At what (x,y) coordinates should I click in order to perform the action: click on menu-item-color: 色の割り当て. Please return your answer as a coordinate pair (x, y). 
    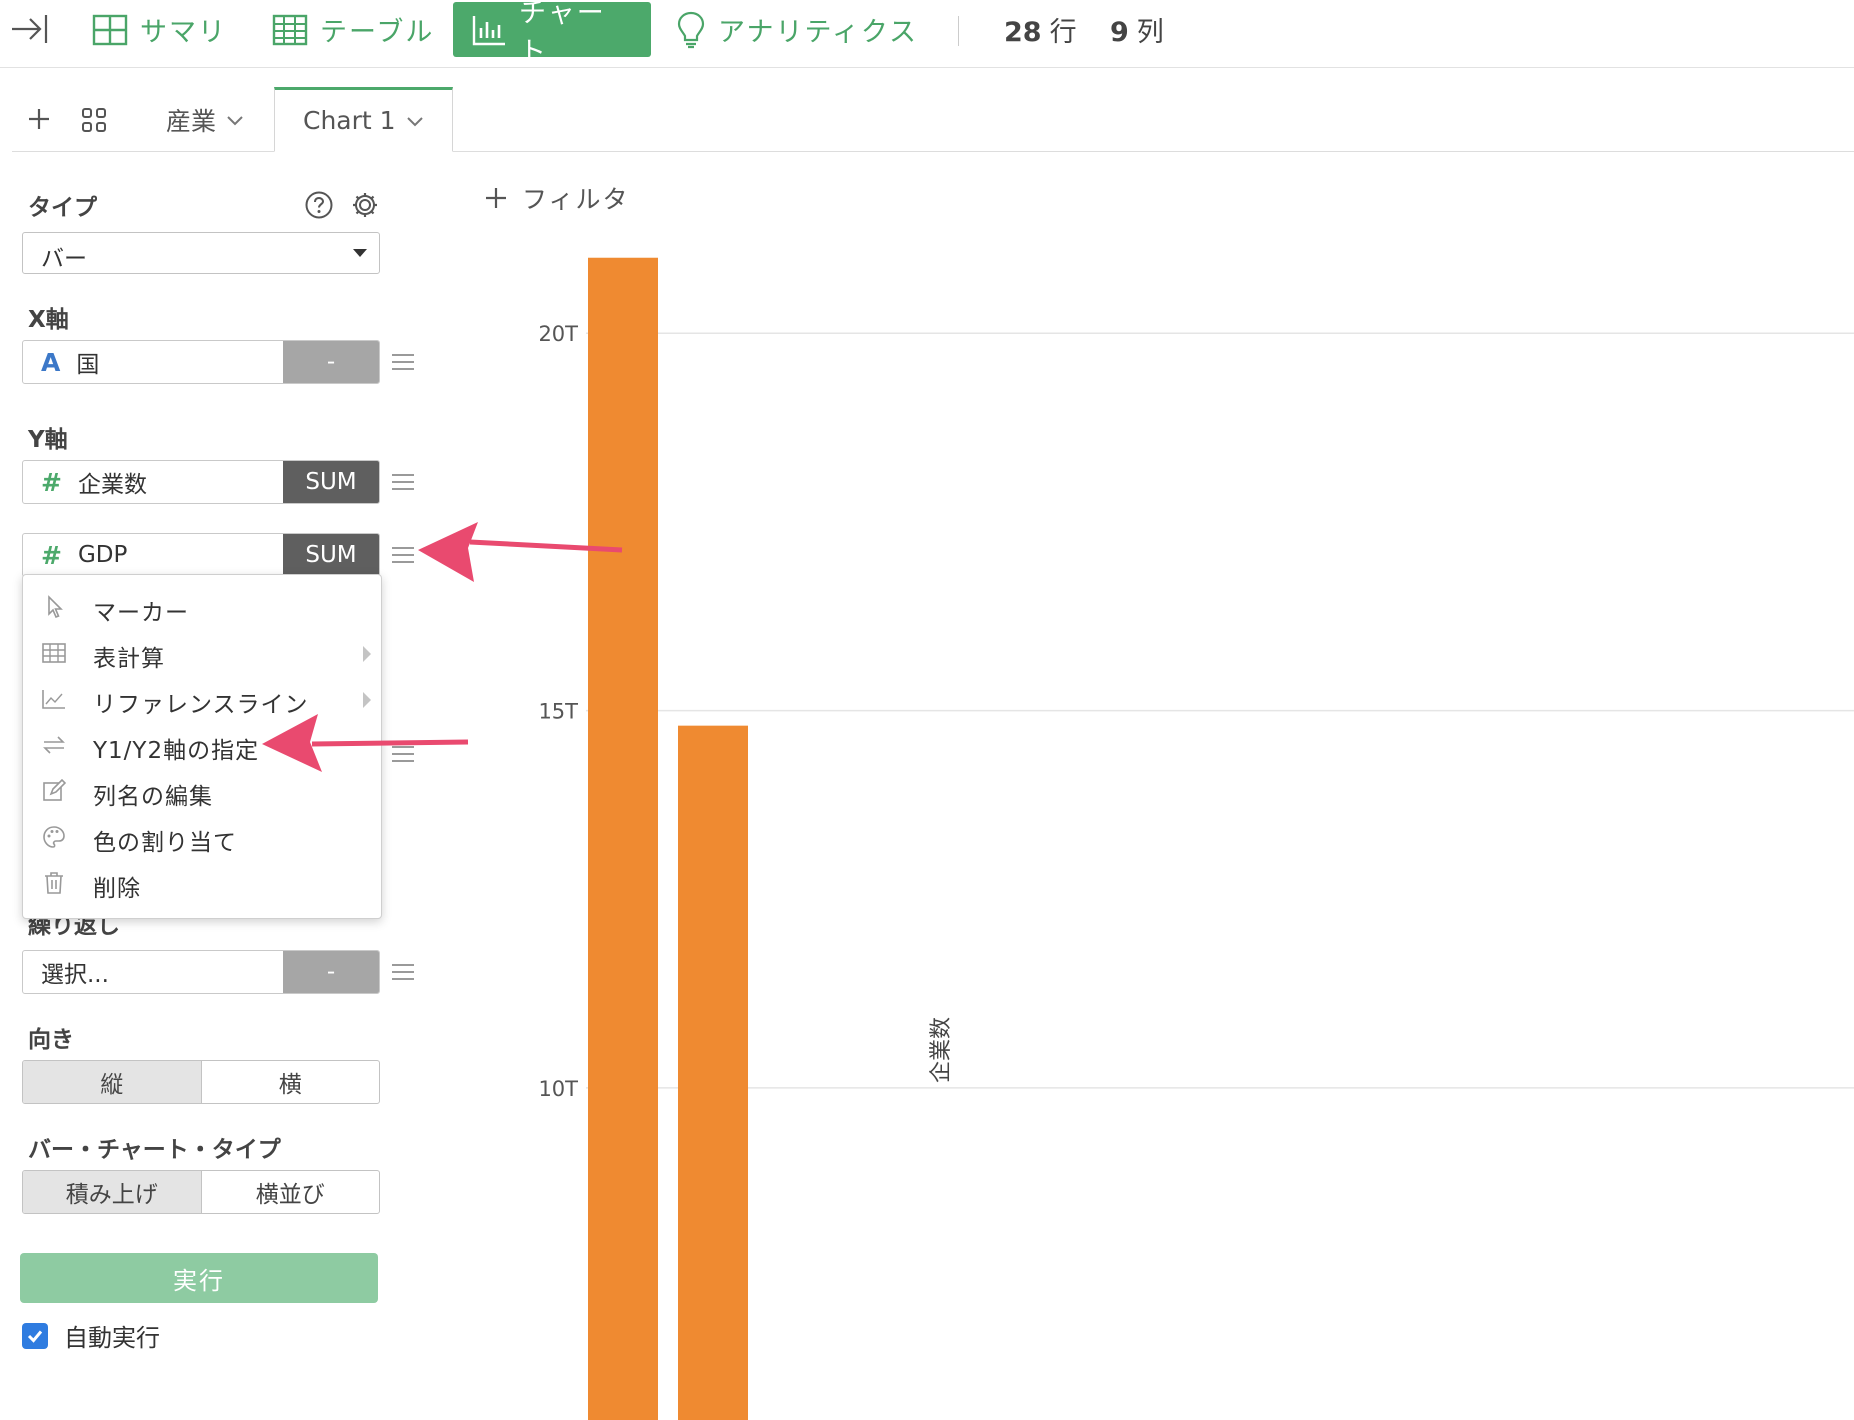
    Looking at the image, I should click on (202, 837).